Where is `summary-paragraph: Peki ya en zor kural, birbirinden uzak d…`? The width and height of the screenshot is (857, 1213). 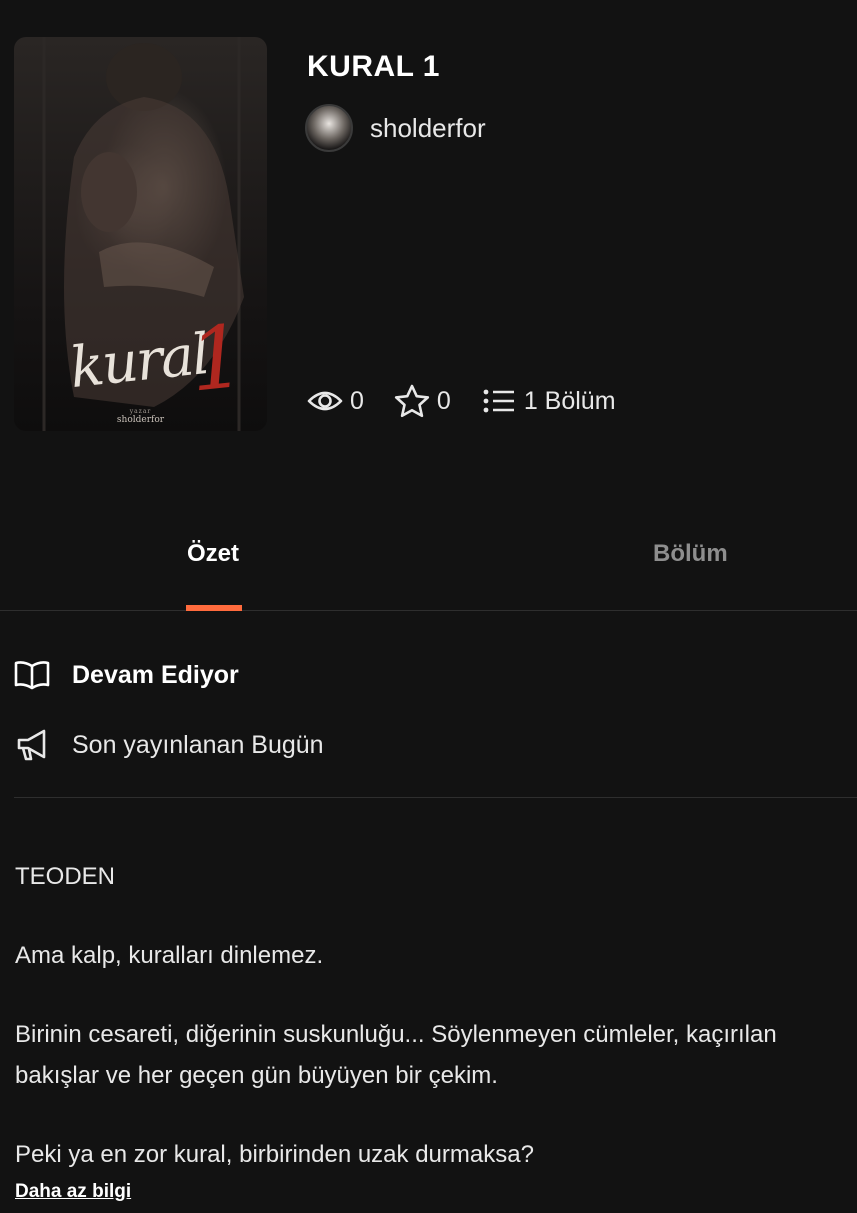 summary-paragraph: Peki ya en zor kural, birbirinden uzak d… is located at coordinates (274, 1154).